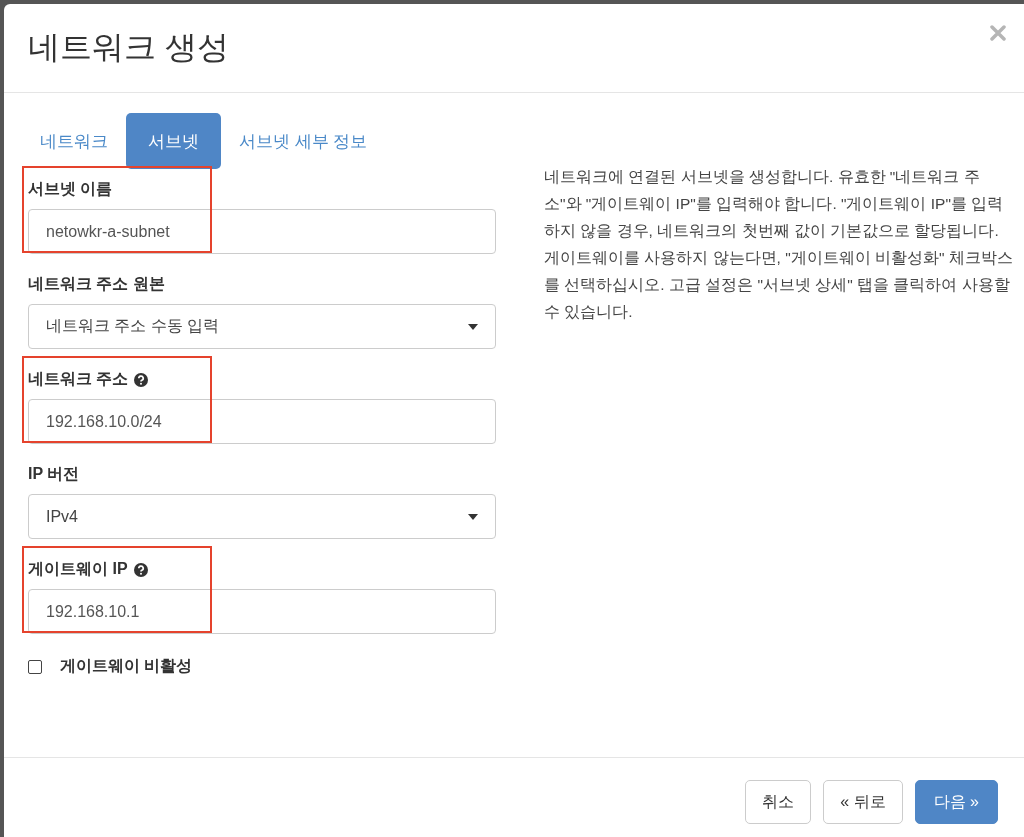 The height and width of the screenshot is (837, 1024). Describe the element at coordinates (779, 244) in the screenshot. I see `description-text: 네트워크에 연결된 서브넷을 생성합니다. 유효한 "네트워크 주소"와 "게이트웨이 IP"를 입력해야 합니다. "게이트웨이 IP"를 입력하지 않을 경우, 네트워크의 첫번째 값이 기본값으로 할당됩니다. 게이트웨이를 사용하지 않는다면, "게이트웨이 비활성화" 체크박스를 선택하십시오. 고급 설정은 "서브넷 상세" 탭을 클릭하여 사용할 수 있습니다.` at that location.